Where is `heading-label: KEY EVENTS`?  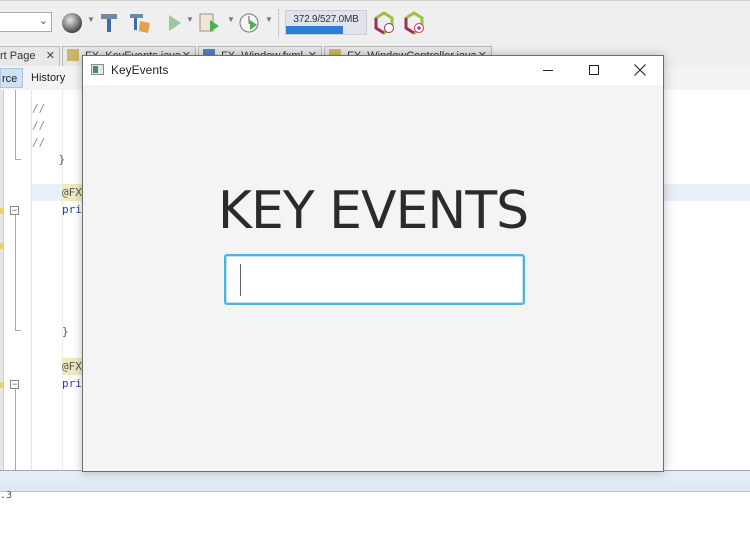 heading-label: KEY EVENTS is located at coordinates (373, 211).